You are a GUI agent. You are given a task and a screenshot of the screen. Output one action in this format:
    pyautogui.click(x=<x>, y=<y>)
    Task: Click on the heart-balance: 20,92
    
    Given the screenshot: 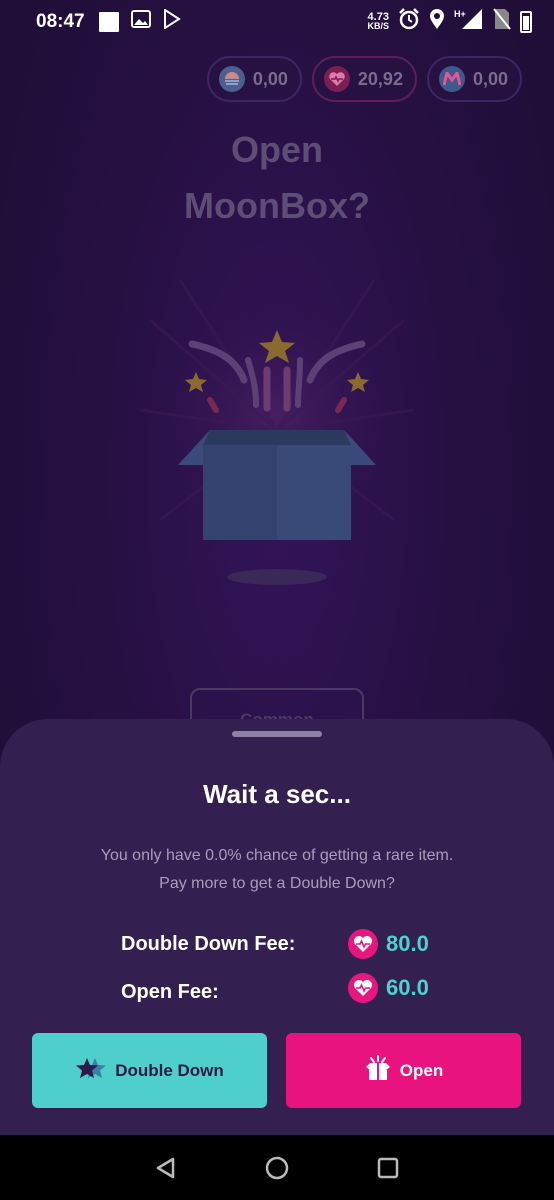 What is the action you would take?
    pyautogui.click(x=364, y=79)
    